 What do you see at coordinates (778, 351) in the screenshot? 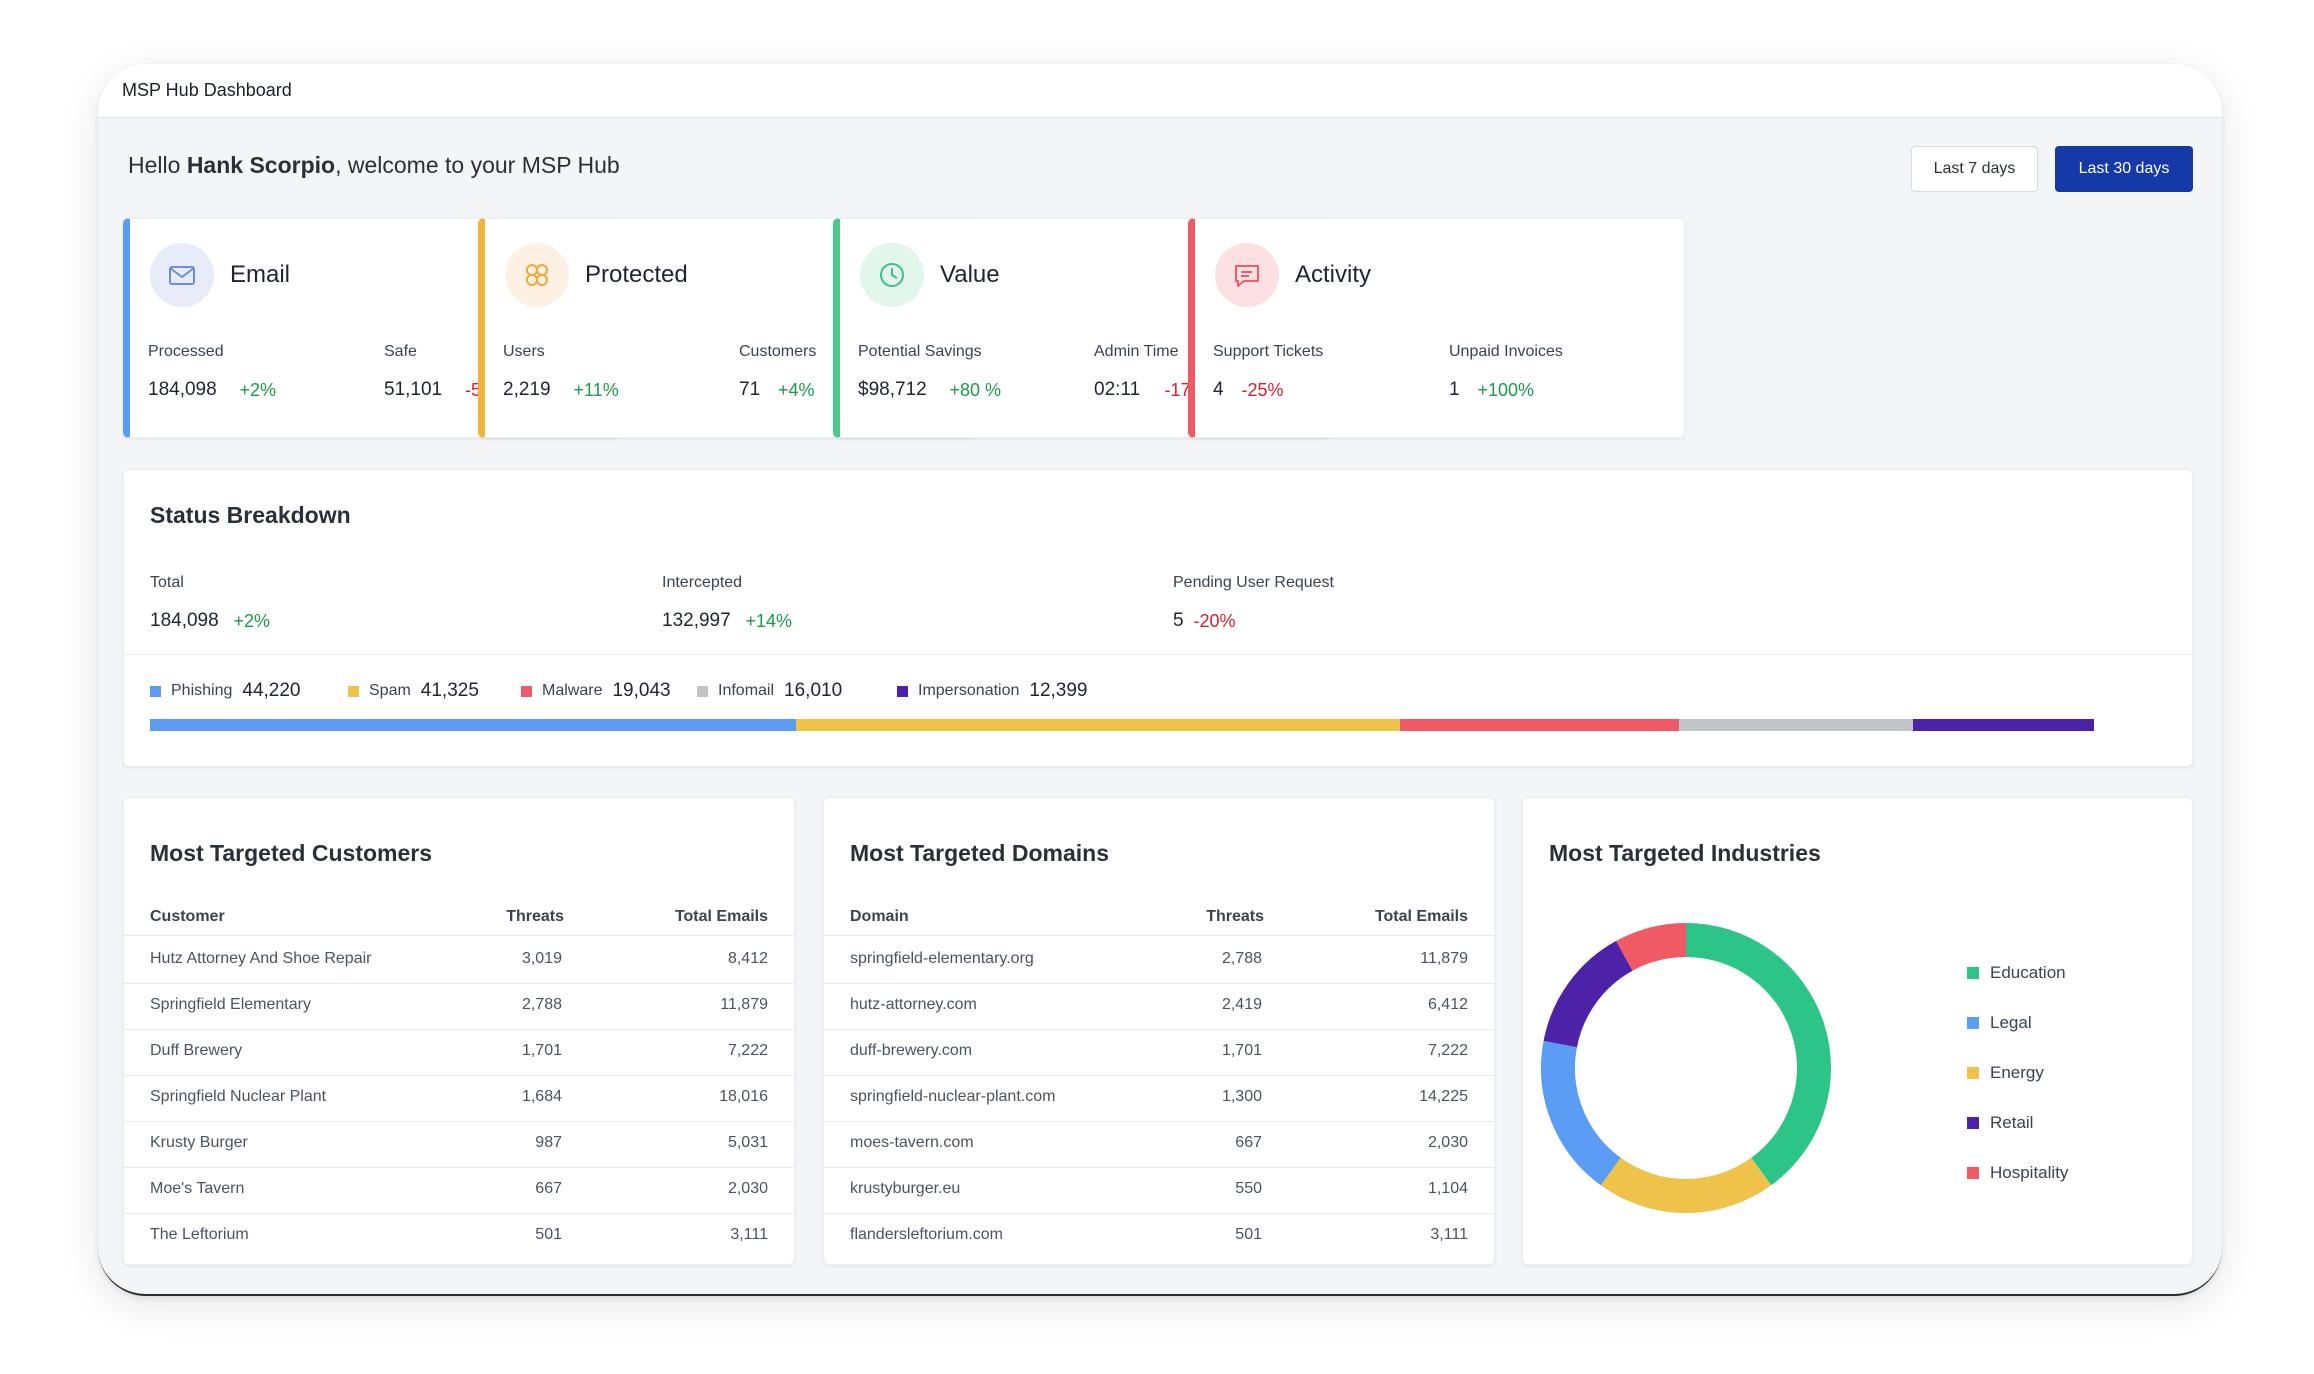
I see `metric-label: Customers` at bounding box center [778, 351].